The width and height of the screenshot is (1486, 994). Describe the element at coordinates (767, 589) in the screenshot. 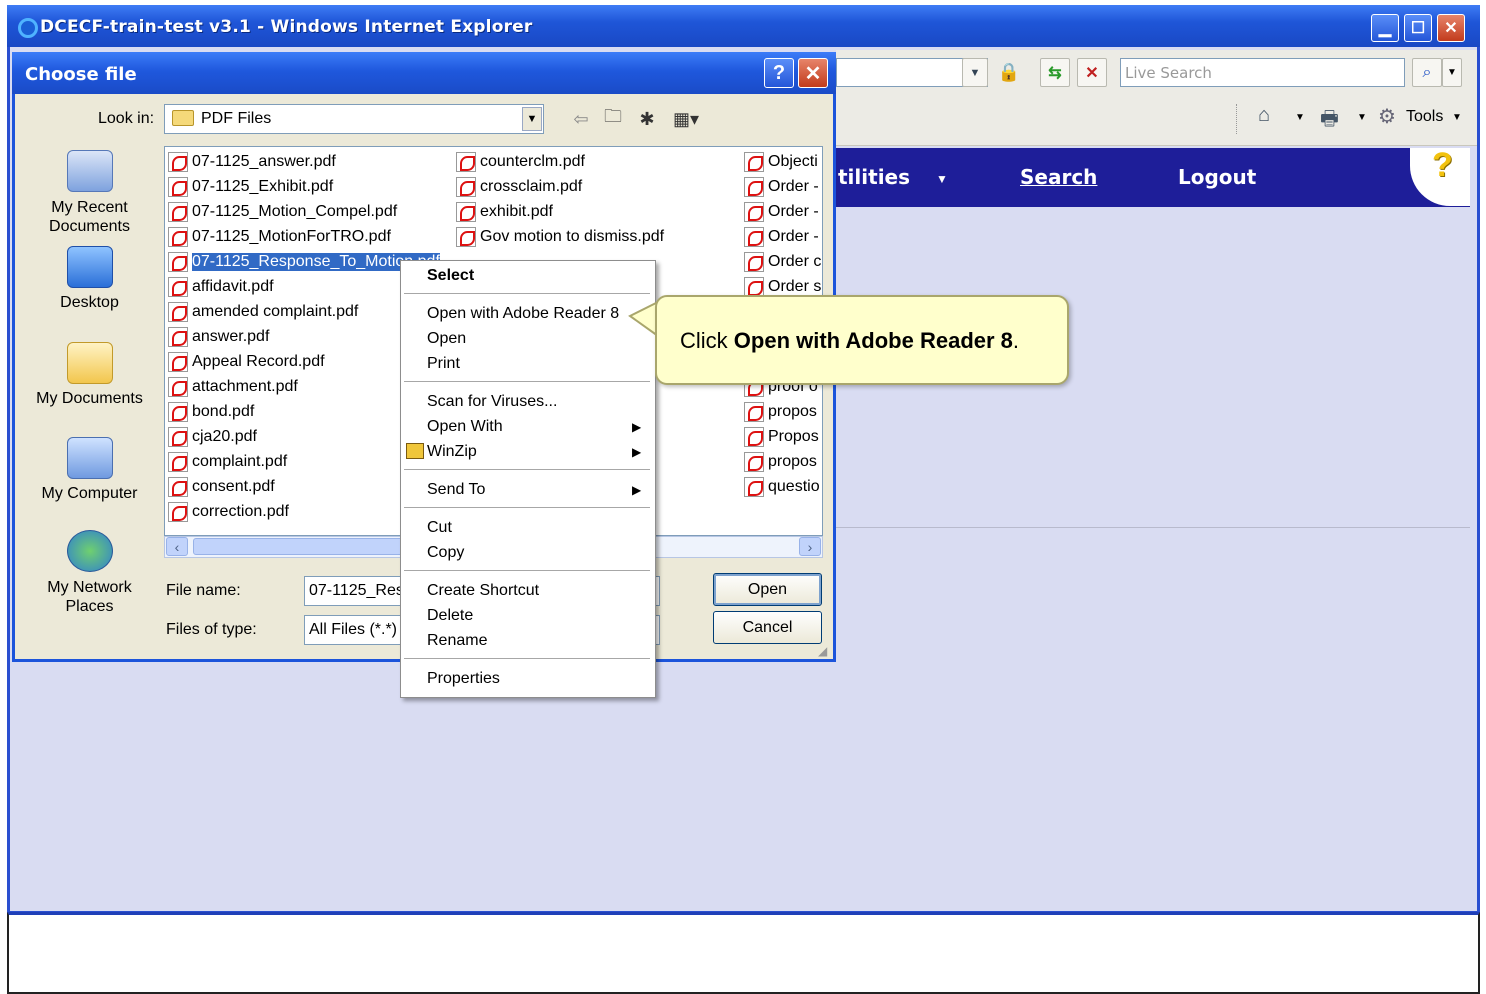

I see `open-button: Open` at that location.